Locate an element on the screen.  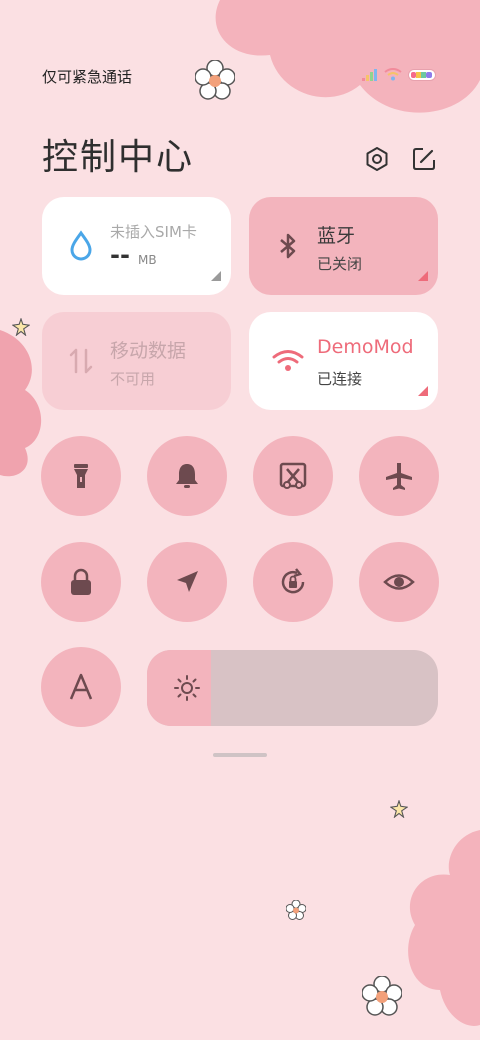
wifi-tile: DemoMod 已连接 is located at coordinates (343, 361).